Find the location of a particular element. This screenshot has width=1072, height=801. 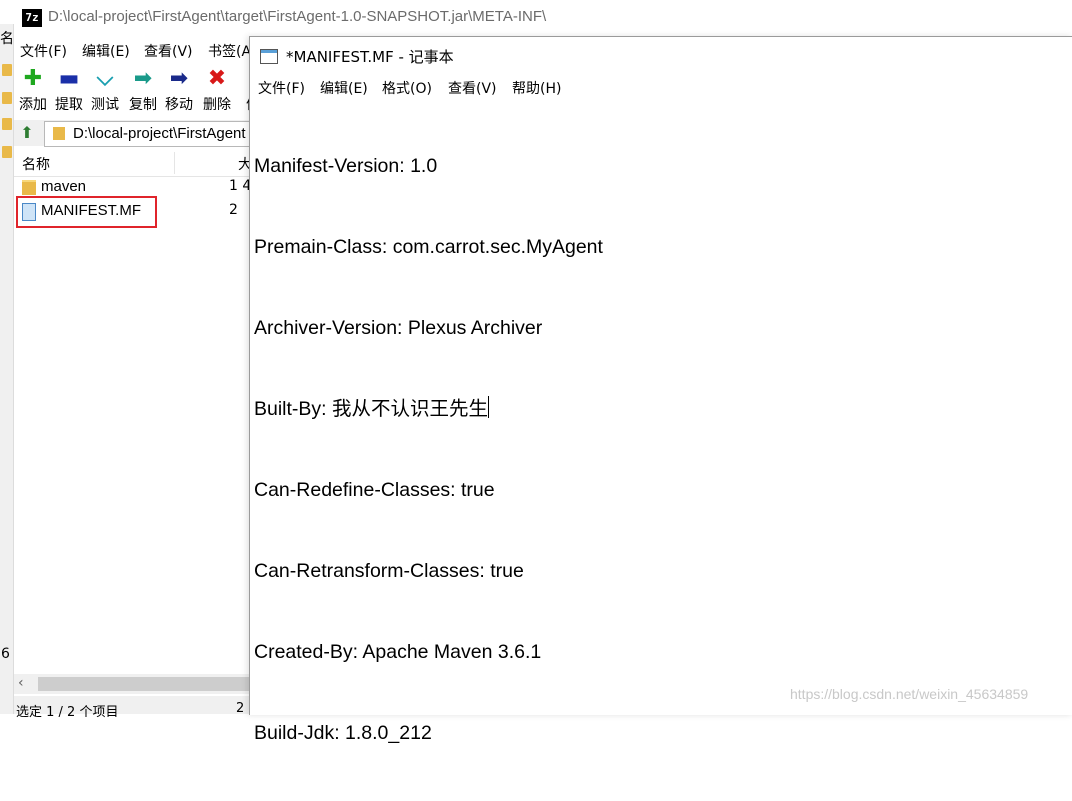

left-window-strip is located at coordinates (7, 369).